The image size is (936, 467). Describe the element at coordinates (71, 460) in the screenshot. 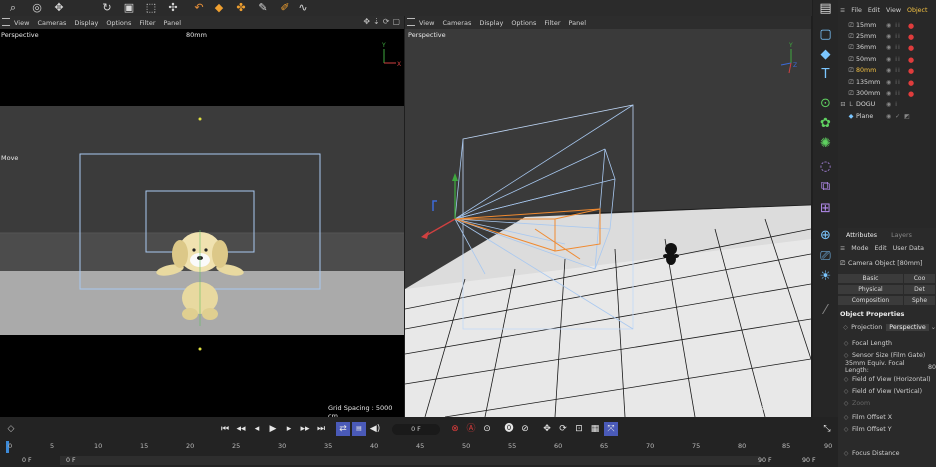

I see `start-frame: 0 F` at that location.